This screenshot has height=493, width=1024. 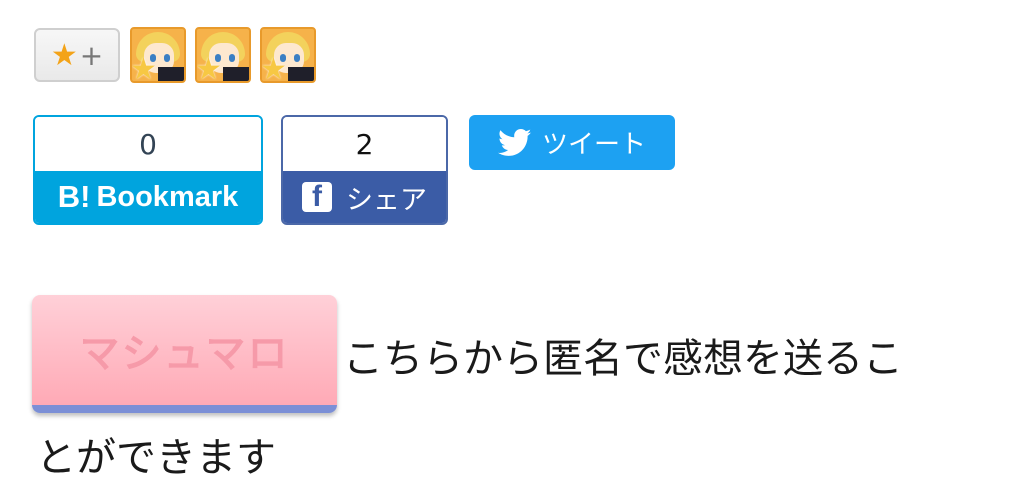 I want to click on marshmallow-button: マシュマロ, so click(x=184, y=354).